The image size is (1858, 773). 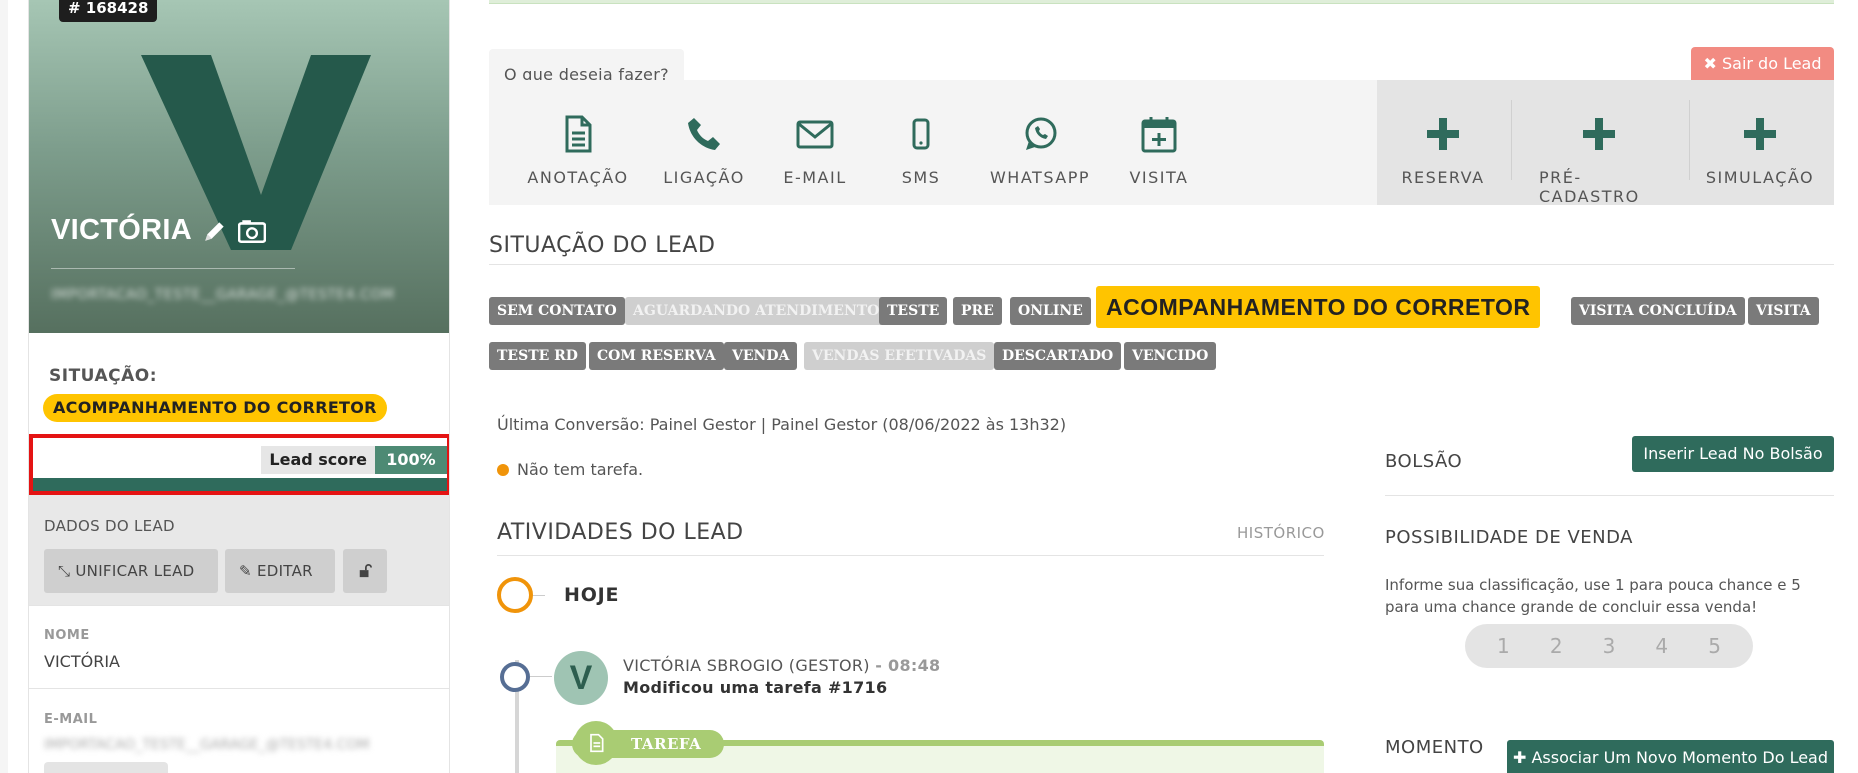 What do you see at coordinates (815, 150) in the screenshot?
I see `email-action: E-MAIL` at bounding box center [815, 150].